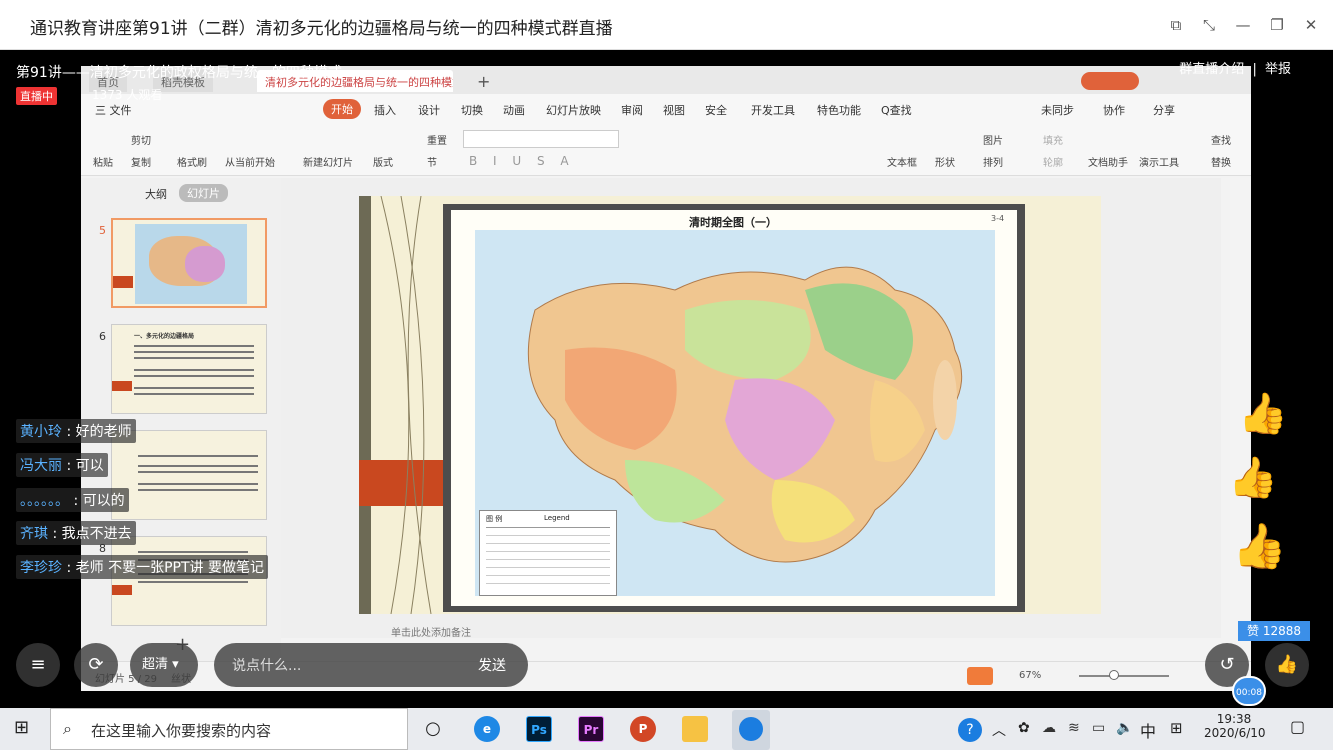 Image resolution: width=1333 pixels, height=750 pixels. What do you see at coordinates (1124, 676) in the screenshot?
I see `zoom-slider` at bounding box center [1124, 676].